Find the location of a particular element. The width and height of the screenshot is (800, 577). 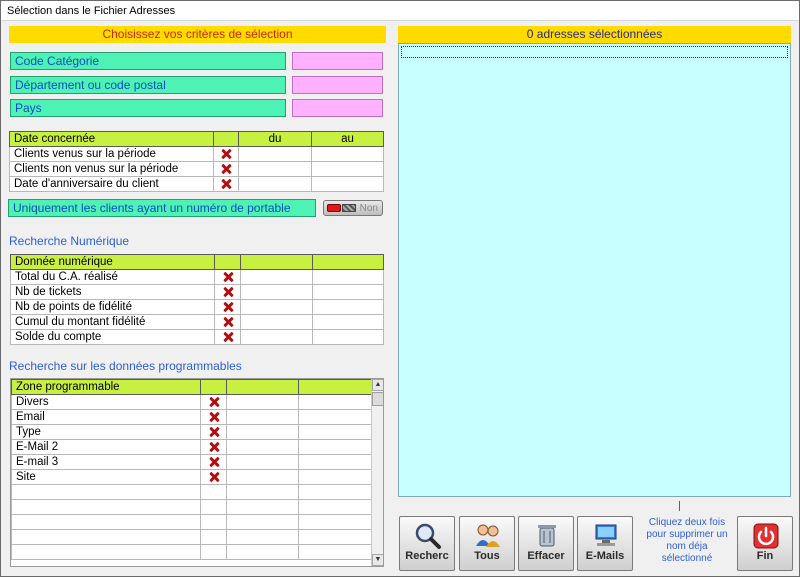

emails-button: E-Mails is located at coordinates (605, 543).